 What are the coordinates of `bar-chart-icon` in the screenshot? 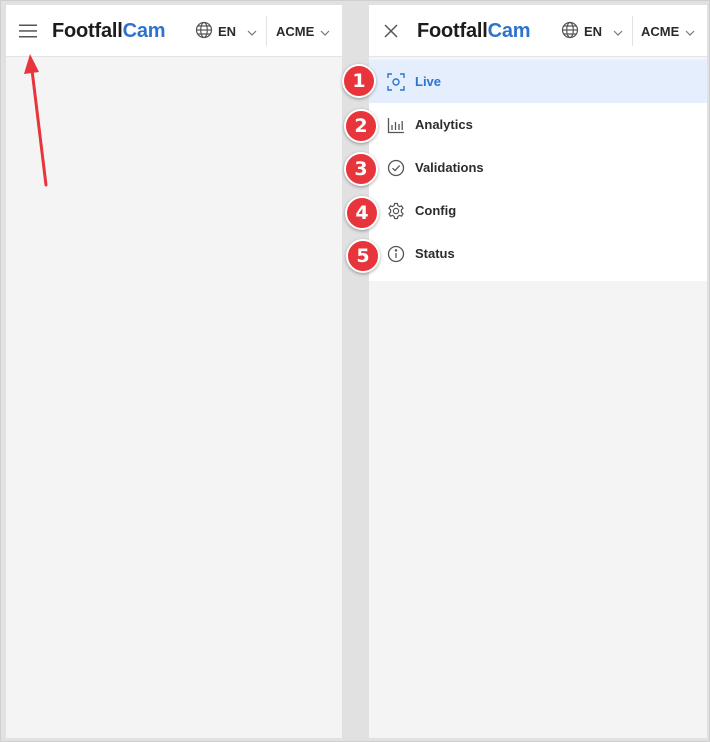 It's located at (396, 125).